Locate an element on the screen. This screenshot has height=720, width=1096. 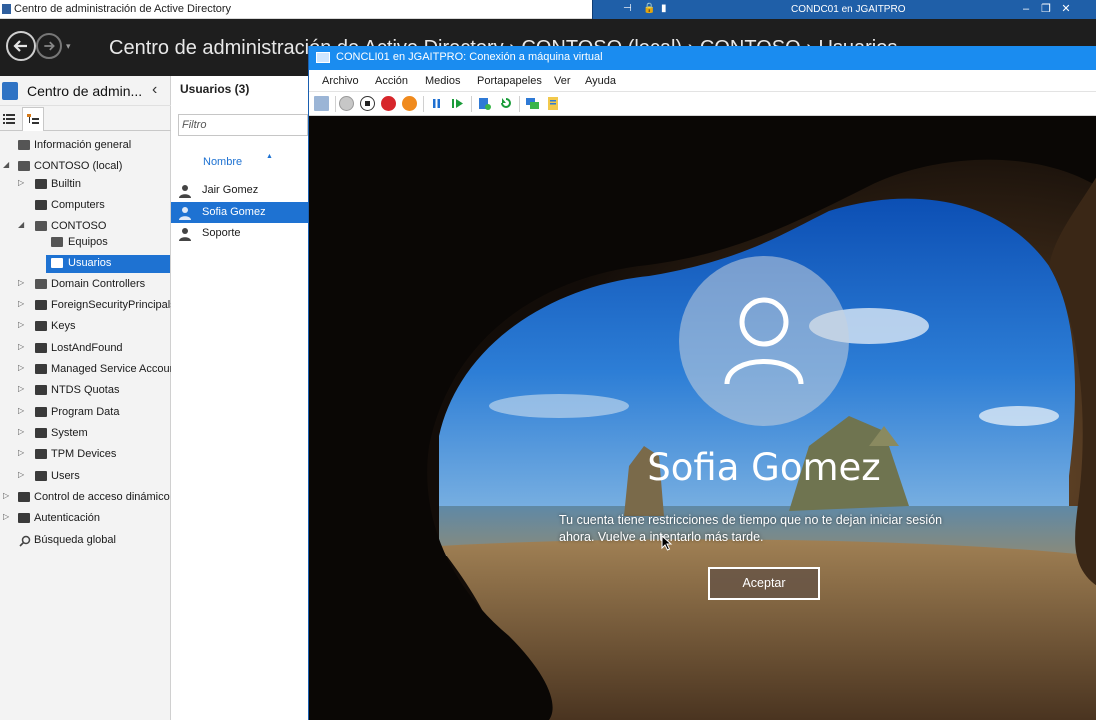
nav-item-foreign-security-principals: ▷ ForeignSecurityPrincipals is located at coordinates (88, 306).